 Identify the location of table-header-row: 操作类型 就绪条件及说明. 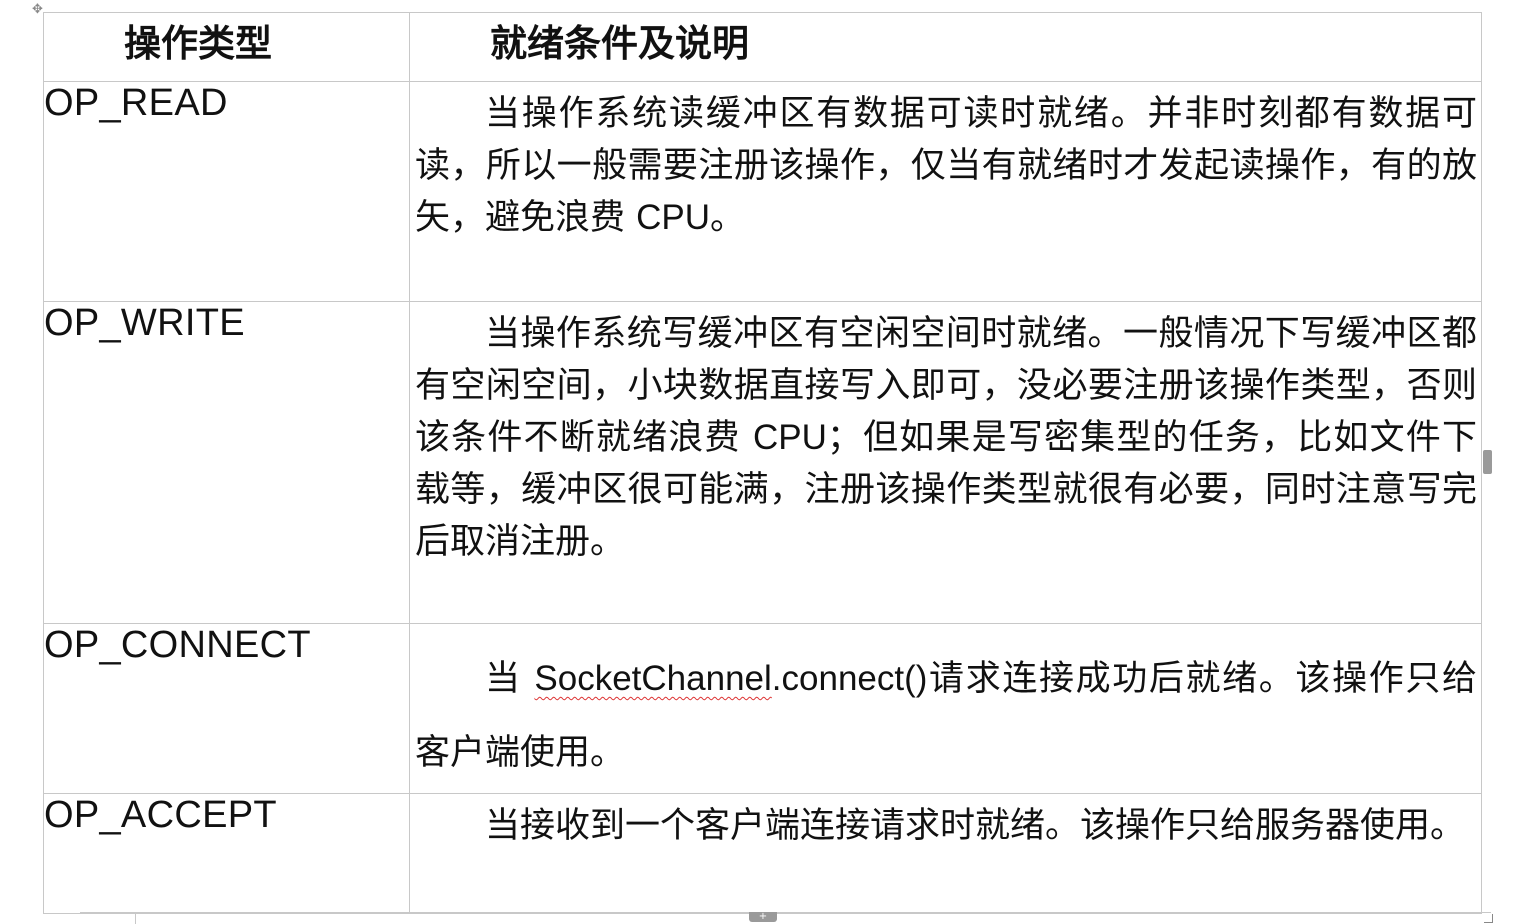
(762, 47).